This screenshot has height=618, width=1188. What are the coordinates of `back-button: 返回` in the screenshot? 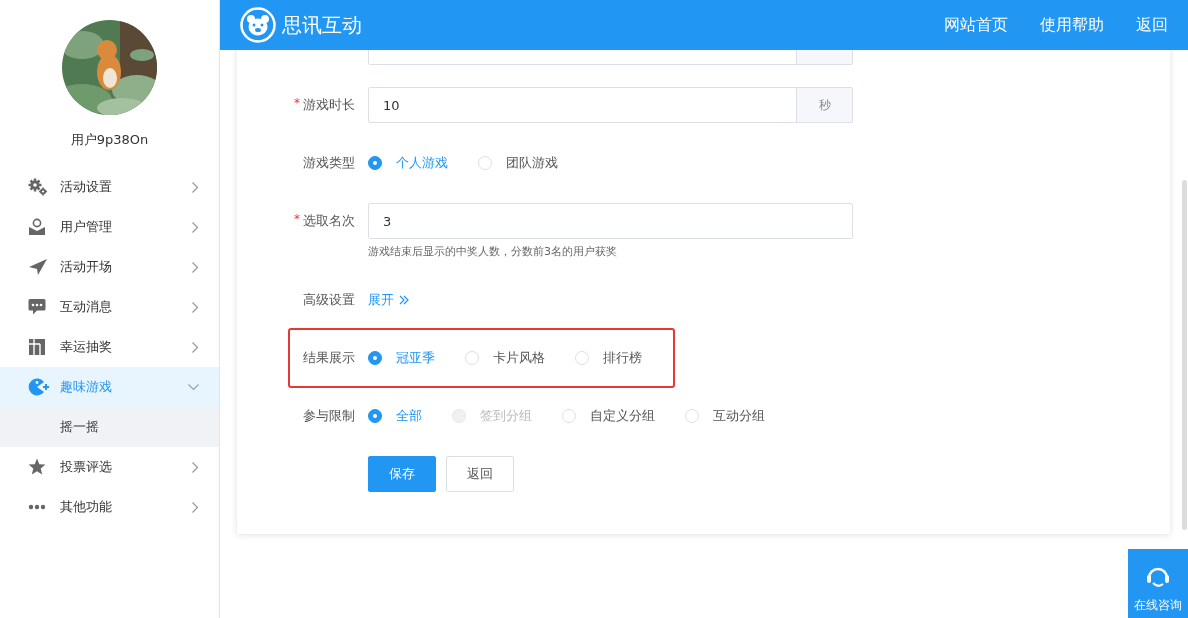 It's located at (480, 474).